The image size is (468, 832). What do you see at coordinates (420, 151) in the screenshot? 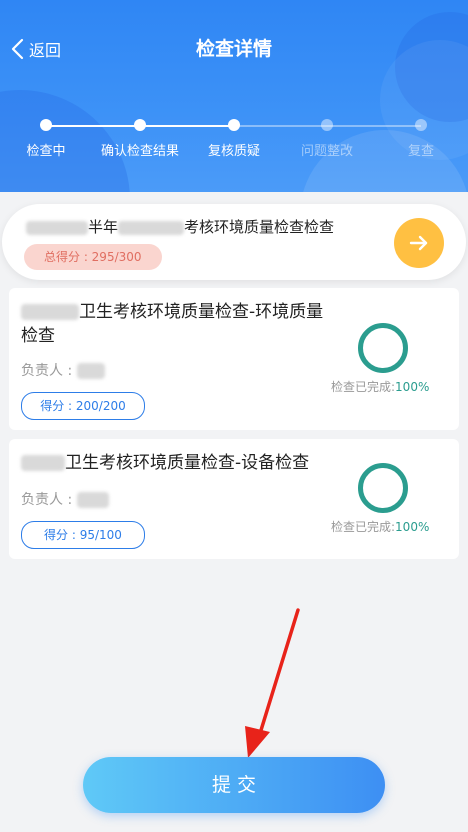
I see `step-label-recheck: 复查` at bounding box center [420, 151].